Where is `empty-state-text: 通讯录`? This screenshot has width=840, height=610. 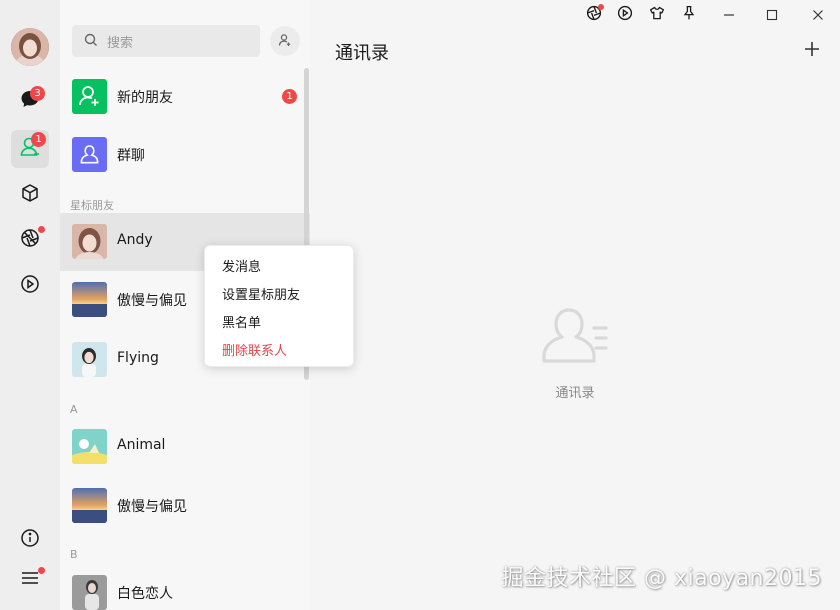 empty-state-text: 通讯录 is located at coordinates (575, 393).